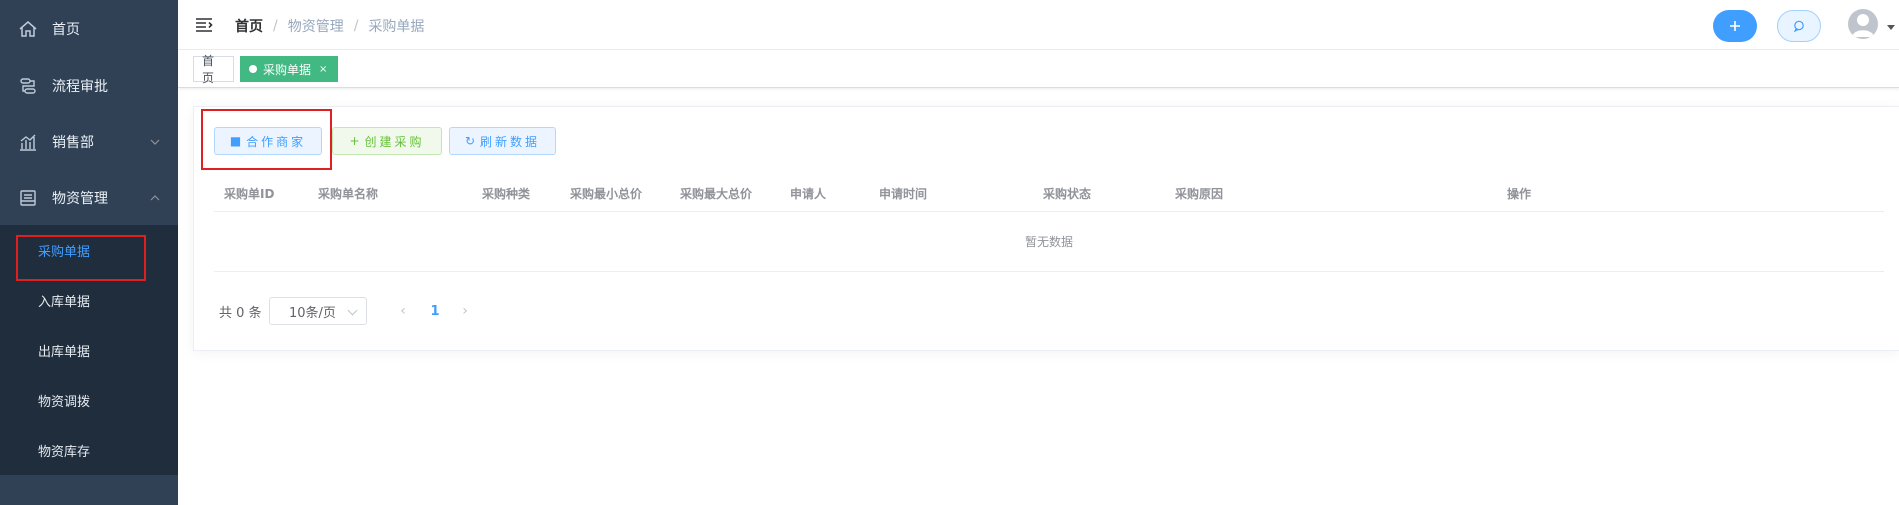 This screenshot has height=505, width=1899. Describe the element at coordinates (903, 194) in the screenshot. I see `column-header-apply-time: 申请时间` at that location.